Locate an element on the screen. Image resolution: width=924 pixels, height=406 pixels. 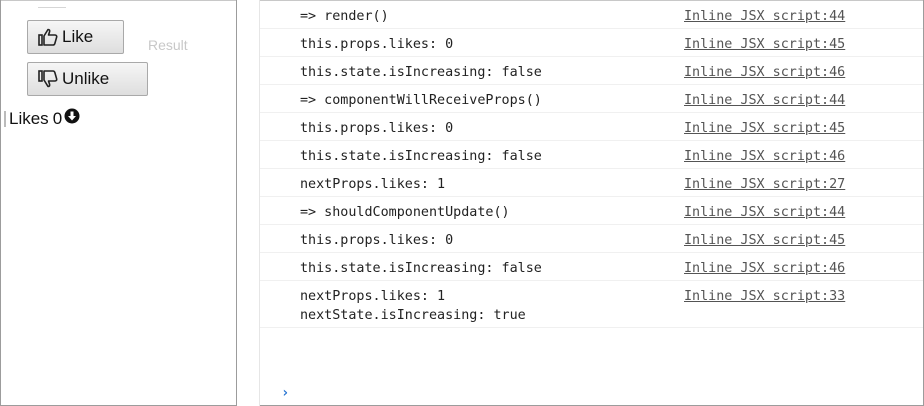
likes-divider is located at coordinates (5, 118).